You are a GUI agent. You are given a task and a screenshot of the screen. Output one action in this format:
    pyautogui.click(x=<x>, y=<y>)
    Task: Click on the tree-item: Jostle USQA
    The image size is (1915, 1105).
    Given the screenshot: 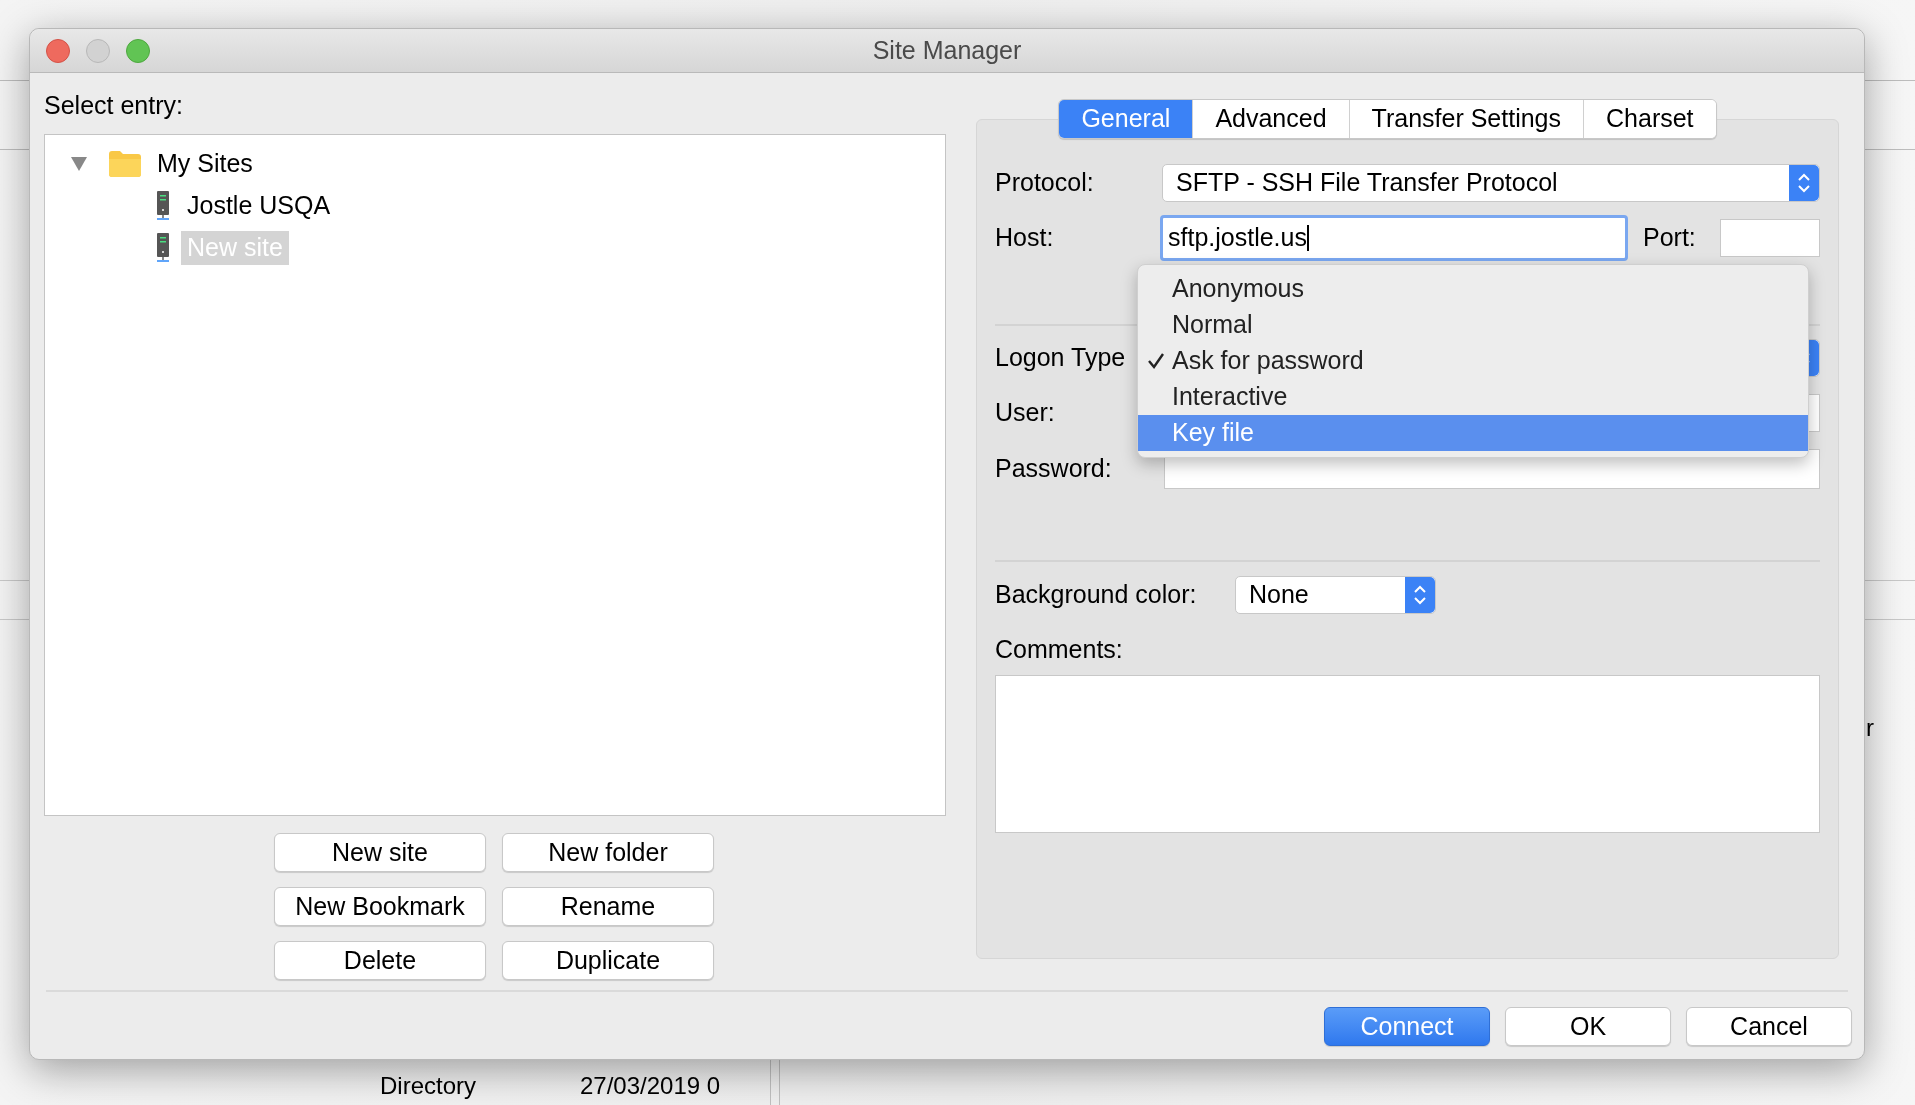 What is the action you would take?
    pyautogui.click(x=259, y=206)
    